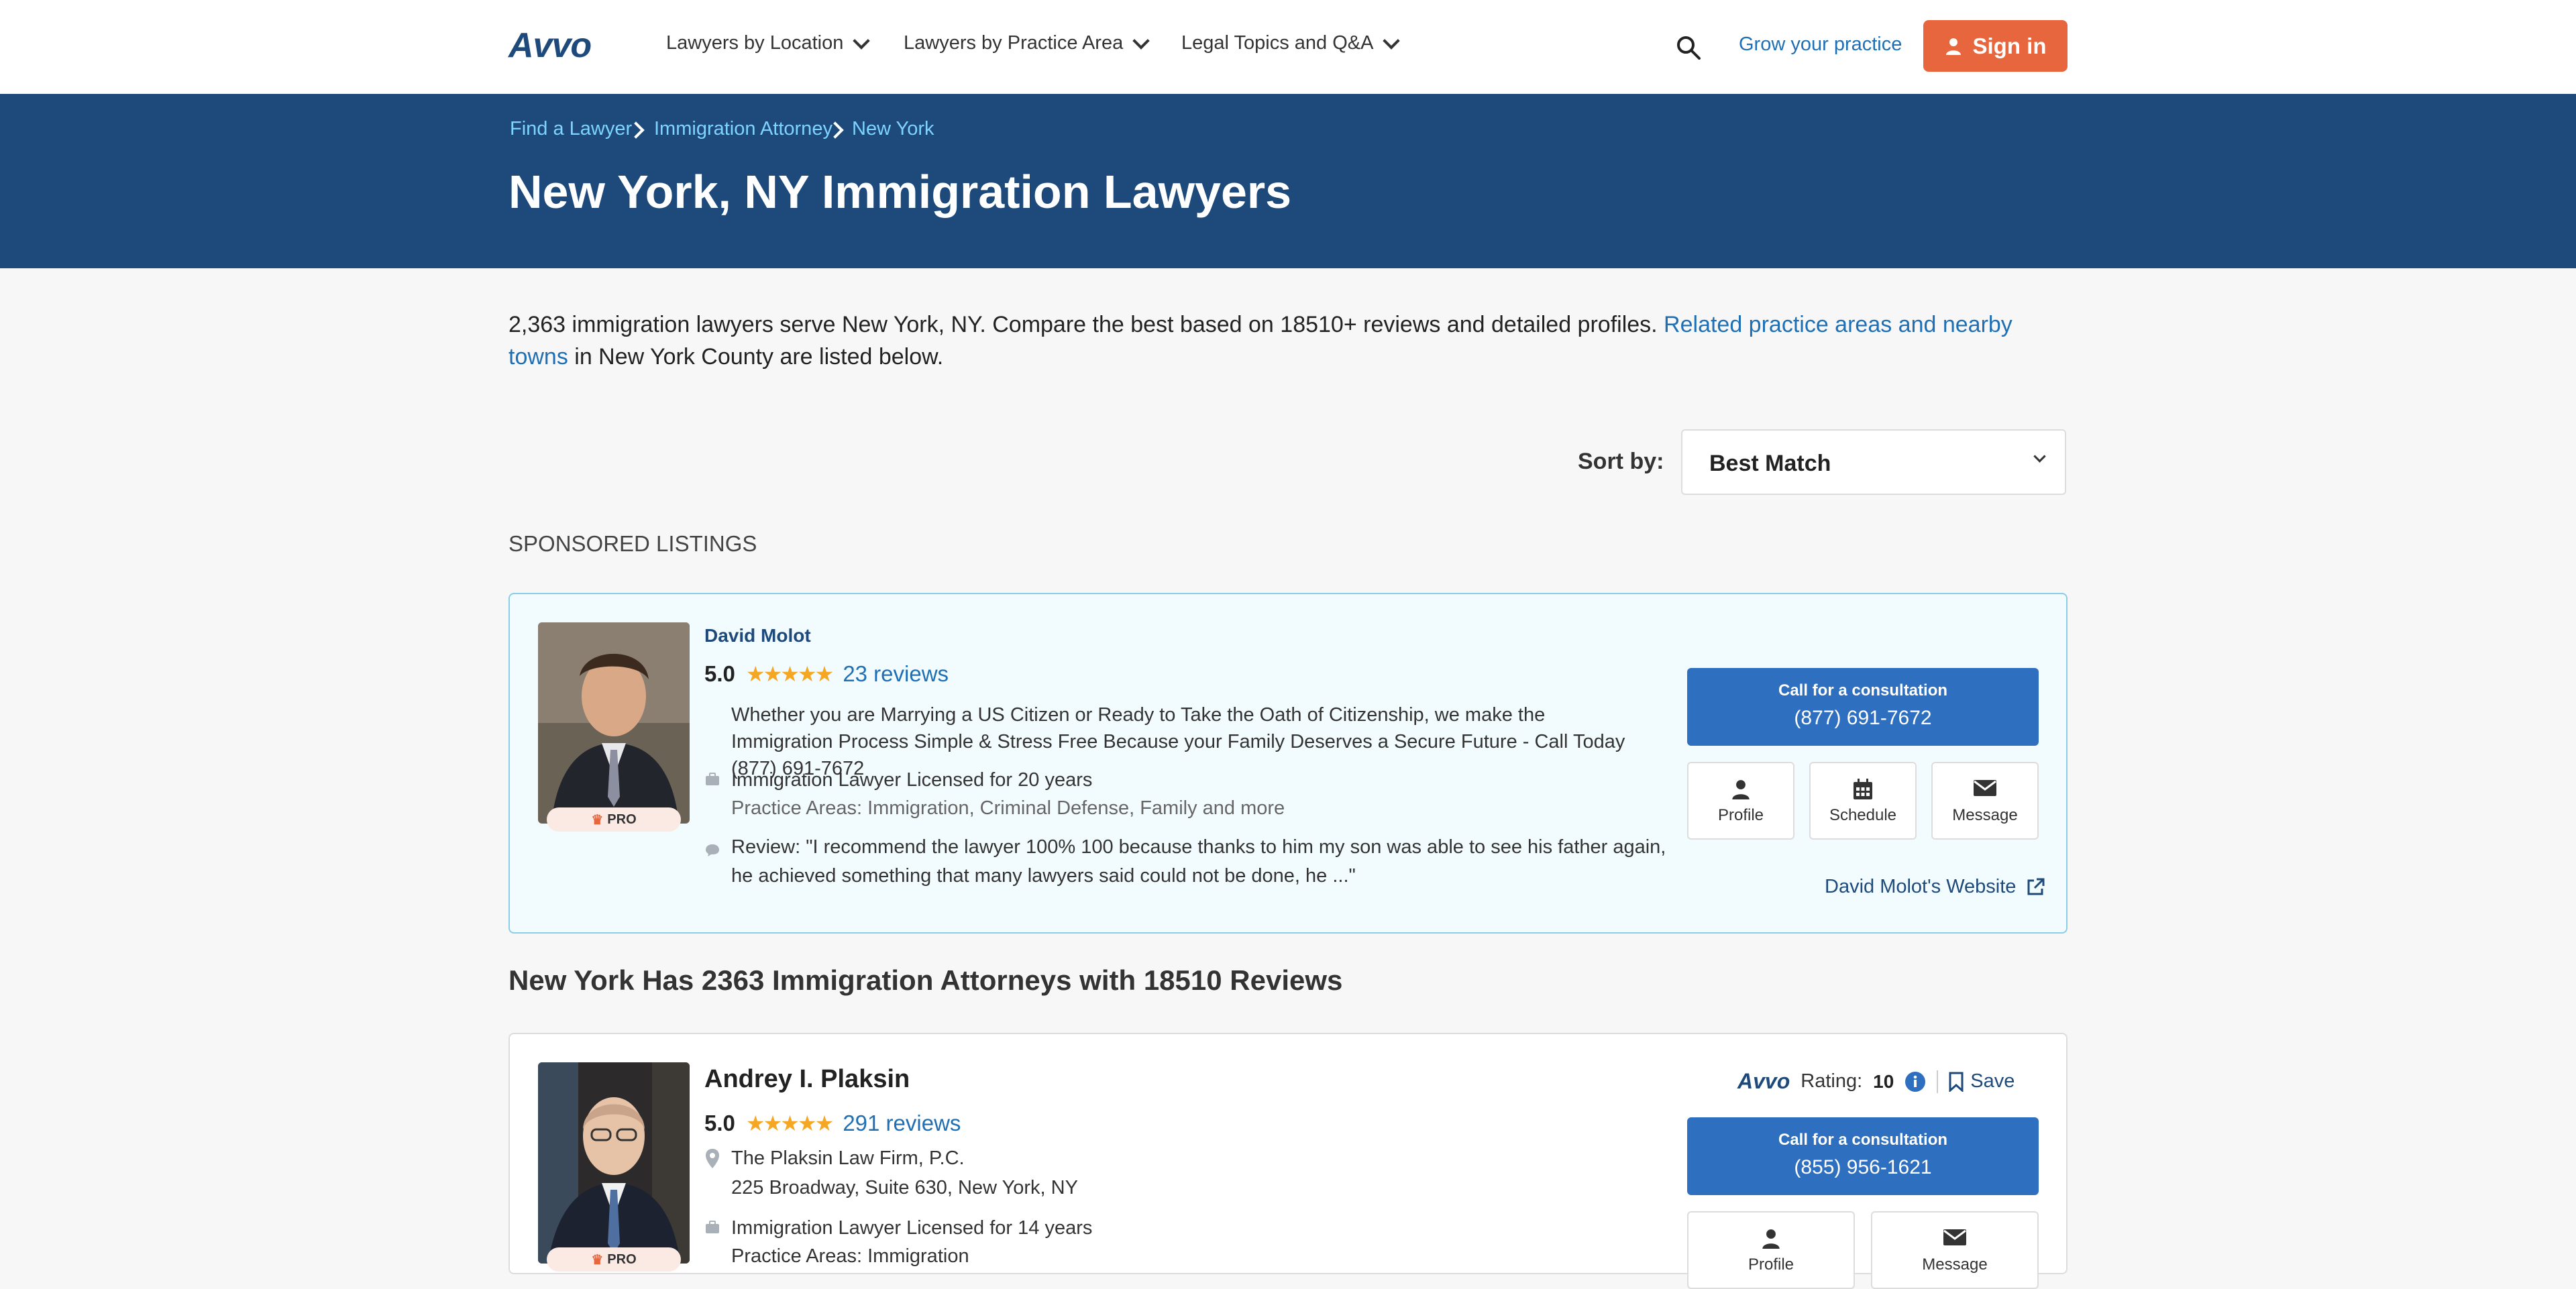 This screenshot has width=2576, height=1289. Describe the element at coordinates (2036, 886) in the screenshot. I see `external-link-icon` at that location.